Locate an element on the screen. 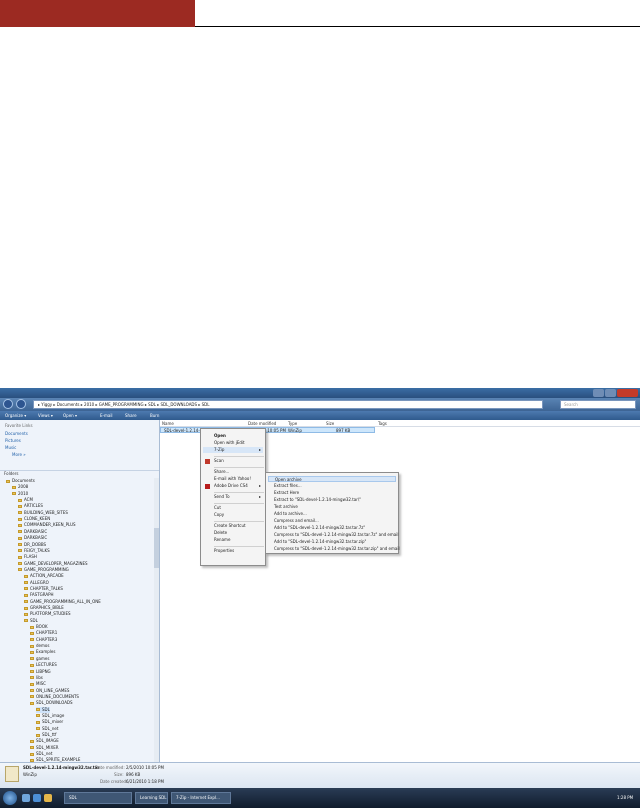 Image resolution: width=640 pixels, height=808 pixels. task-sdl: SDL is located at coordinates (98, 798).